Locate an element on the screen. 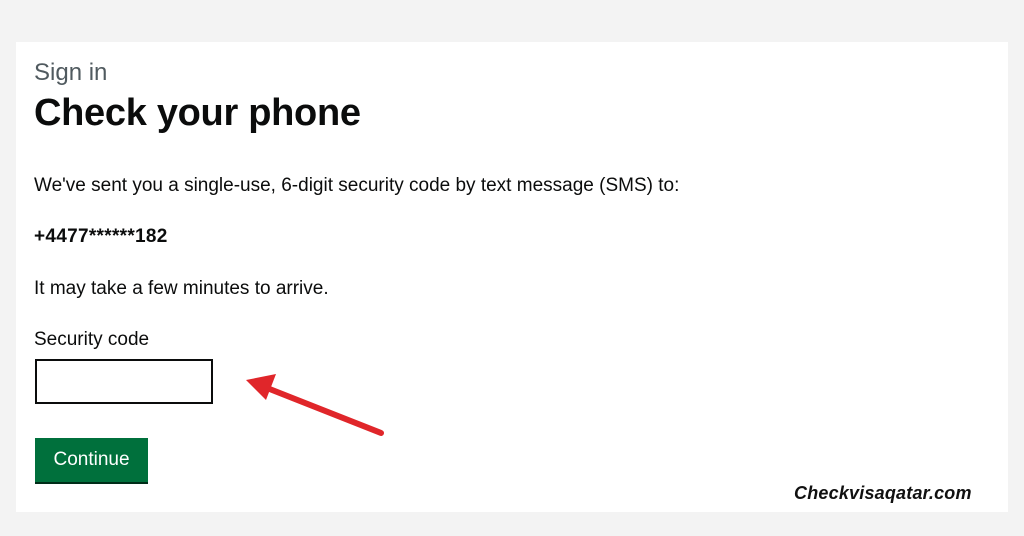  continue-button: Continue is located at coordinates (91, 461).